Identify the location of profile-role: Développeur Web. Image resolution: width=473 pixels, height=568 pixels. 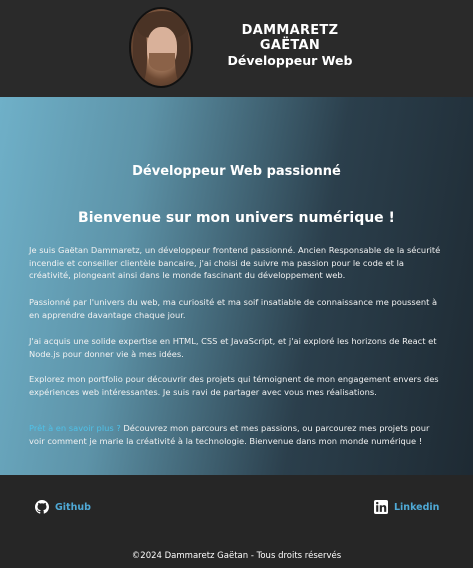
(290, 60).